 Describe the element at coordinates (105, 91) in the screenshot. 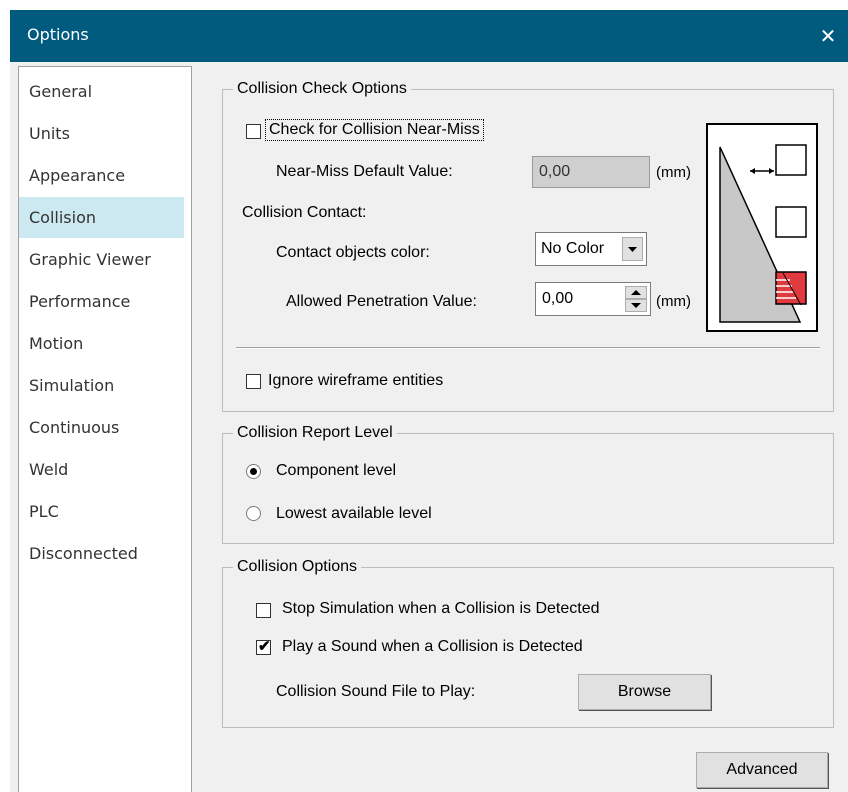

I see `category-item-general: General` at that location.